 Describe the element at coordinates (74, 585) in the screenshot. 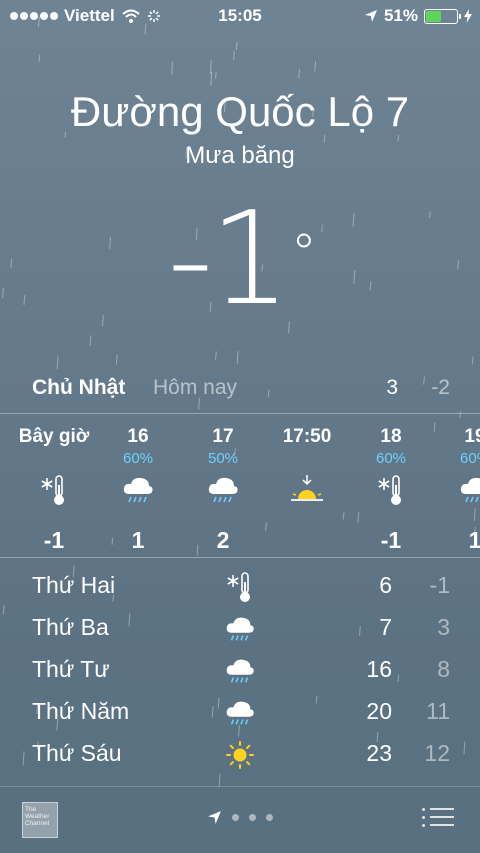

I see `day-name: Thứ Hai` at that location.